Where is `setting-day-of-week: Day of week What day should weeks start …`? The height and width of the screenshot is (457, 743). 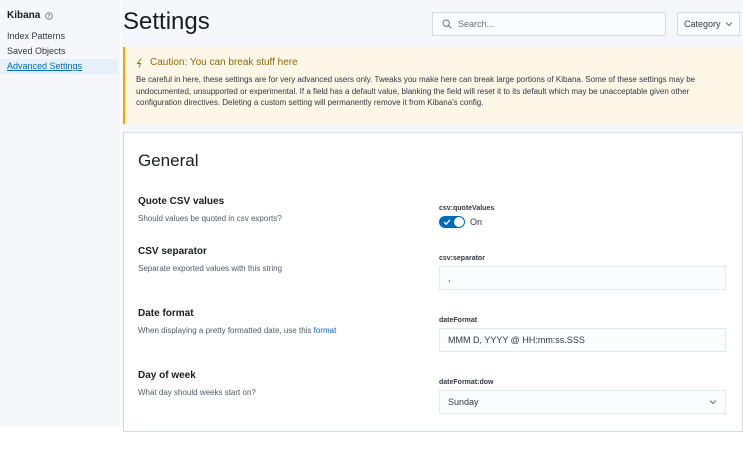
setting-day-of-week: Day of week What day should weeks start … is located at coordinates (433, 392).